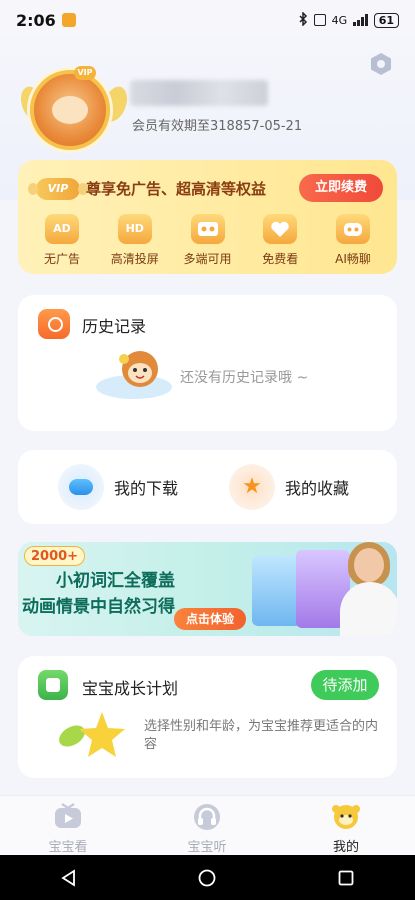 The height and width of the screenshot is (900, 415). I want to click on tab-baby-watch: 宝宝看, so click(68, 828).